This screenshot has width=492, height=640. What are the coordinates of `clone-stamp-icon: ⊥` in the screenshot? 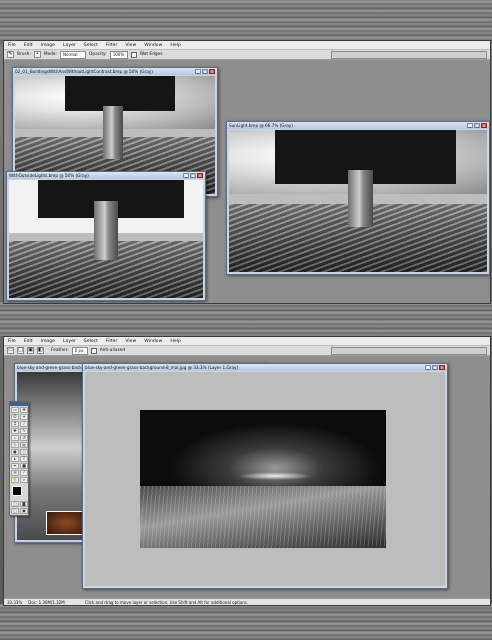 It's located at (15, 438).